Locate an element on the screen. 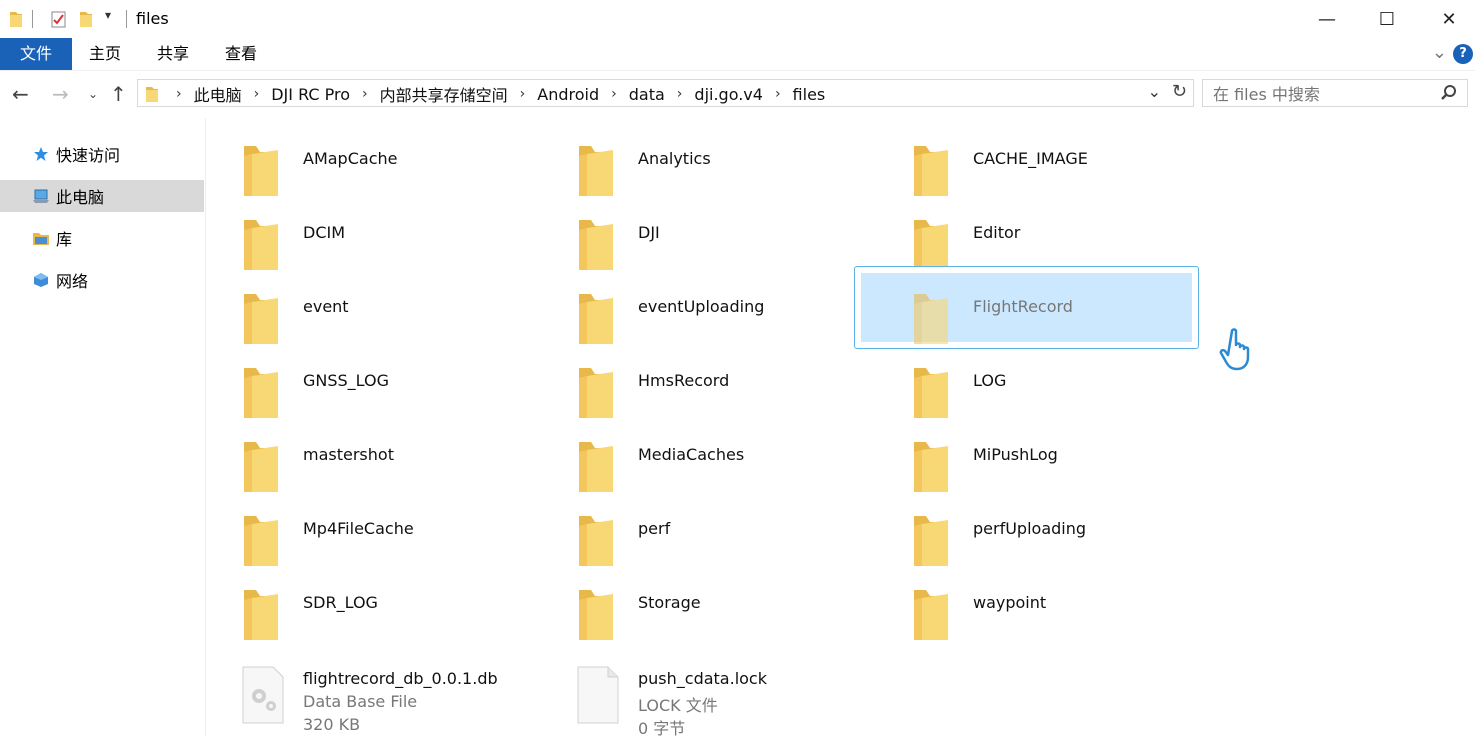  folder-item: eventUploading is located at coordinates (711, 313).